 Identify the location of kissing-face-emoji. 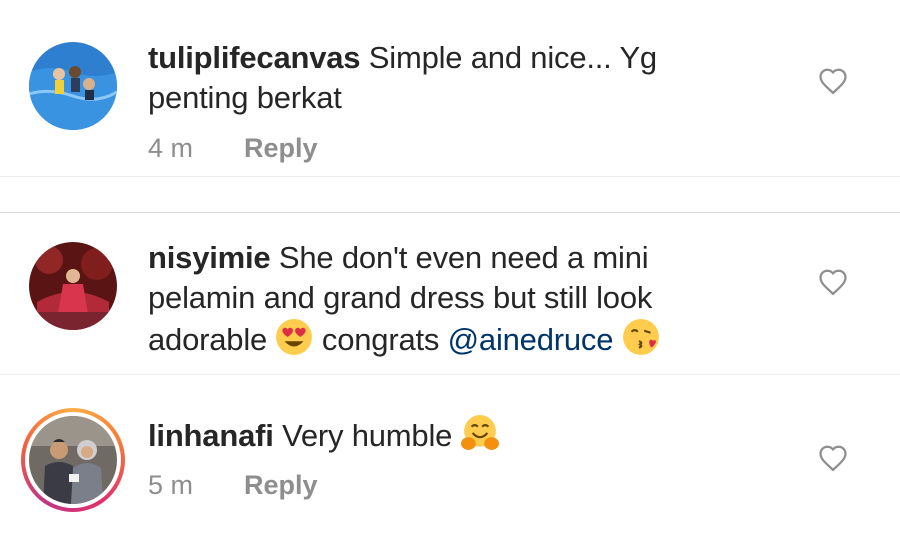
(641, 337).